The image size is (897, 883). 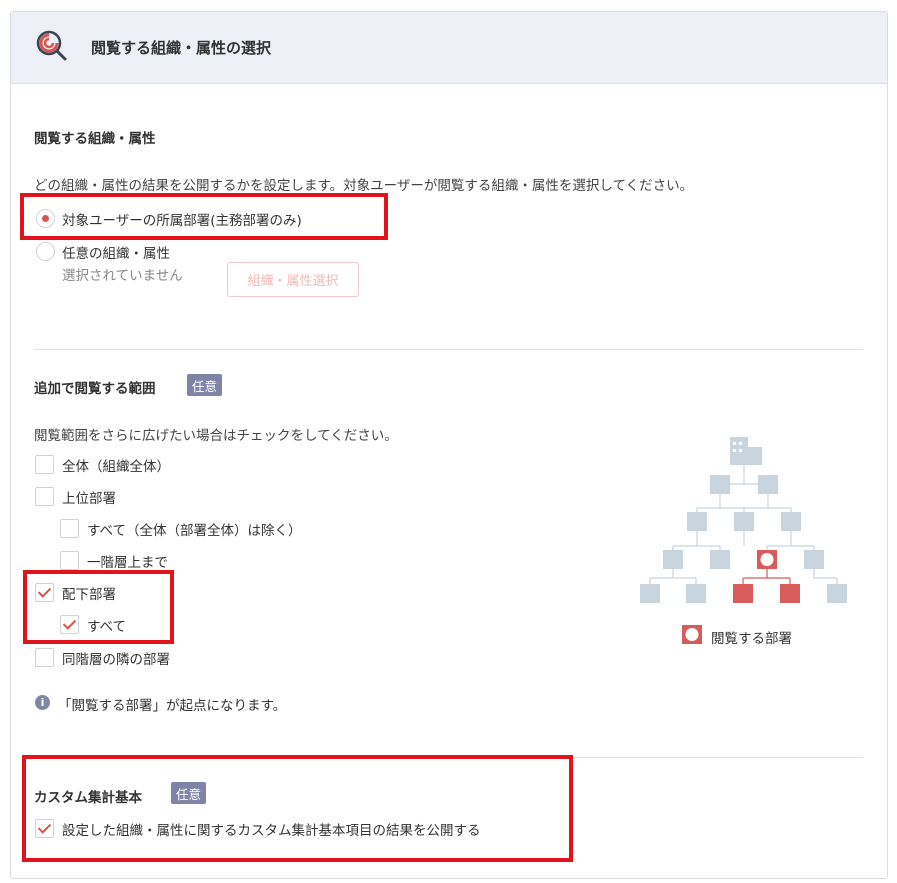 I want to click on checkbox-upper-all-label: すべて（全体（部署全体）は除く）, so click(x=194, y=529).